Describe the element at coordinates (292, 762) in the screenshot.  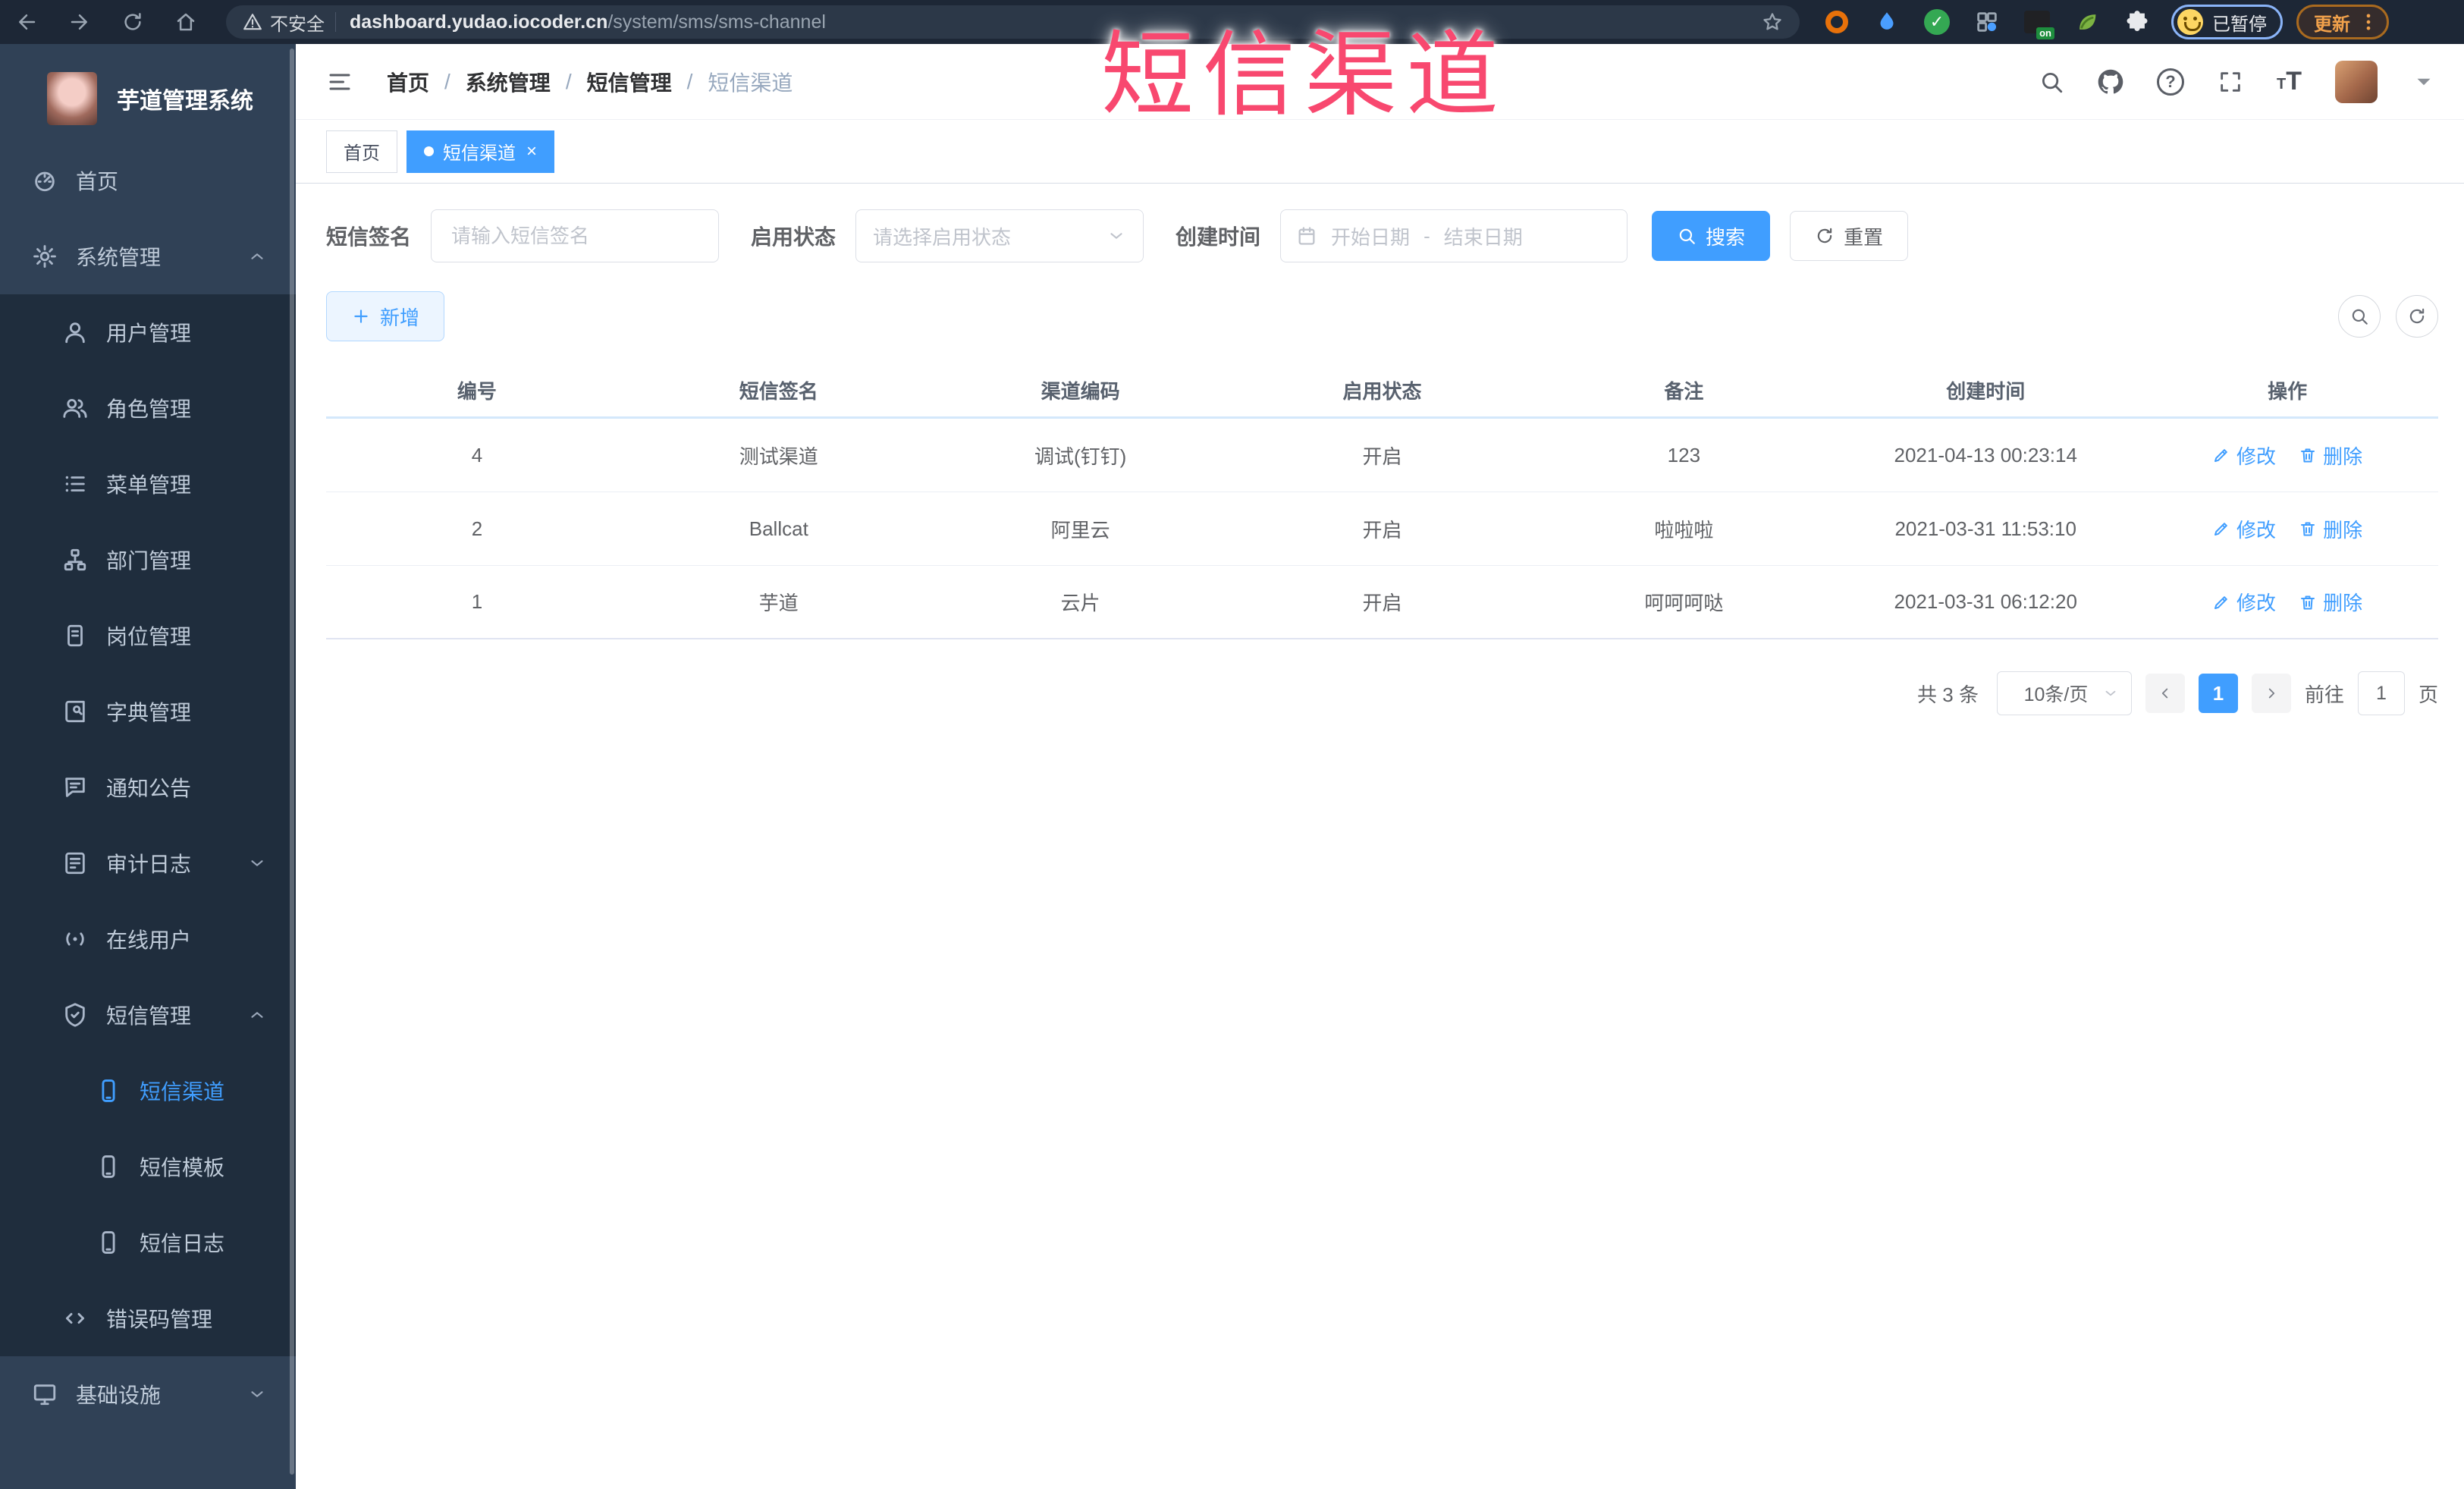
I see `sidebar-scrollbar` at that location.